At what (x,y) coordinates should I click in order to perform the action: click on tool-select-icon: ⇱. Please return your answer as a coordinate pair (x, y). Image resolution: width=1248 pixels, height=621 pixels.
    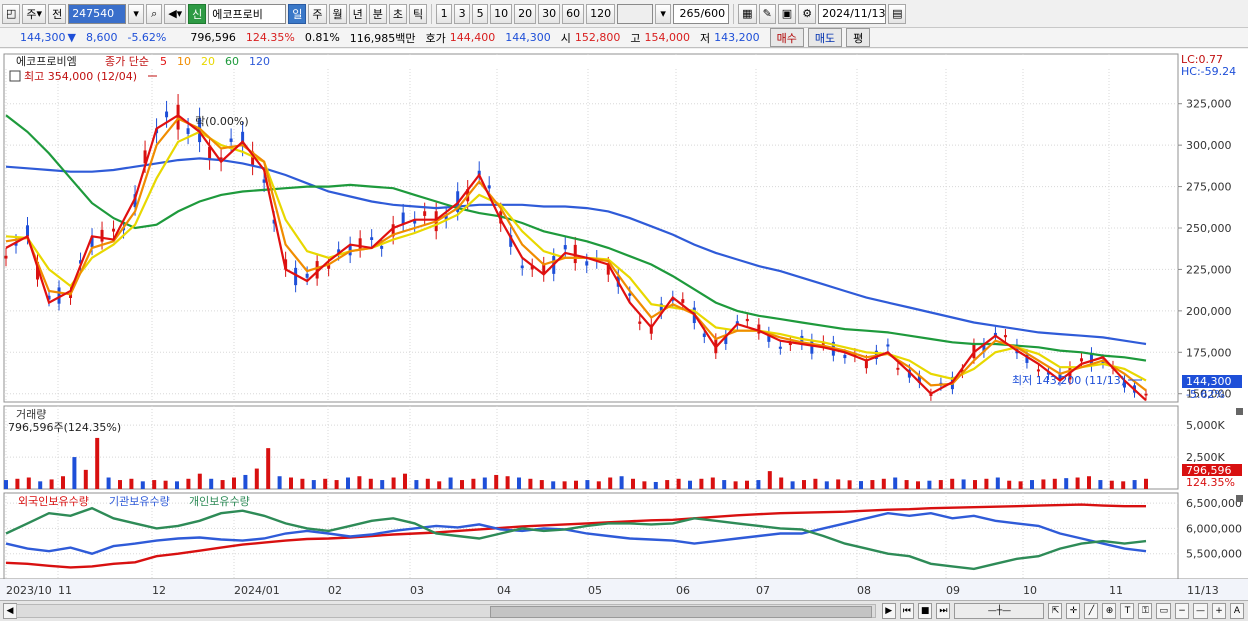
    Looking at the image, I should click on (1055, 611).